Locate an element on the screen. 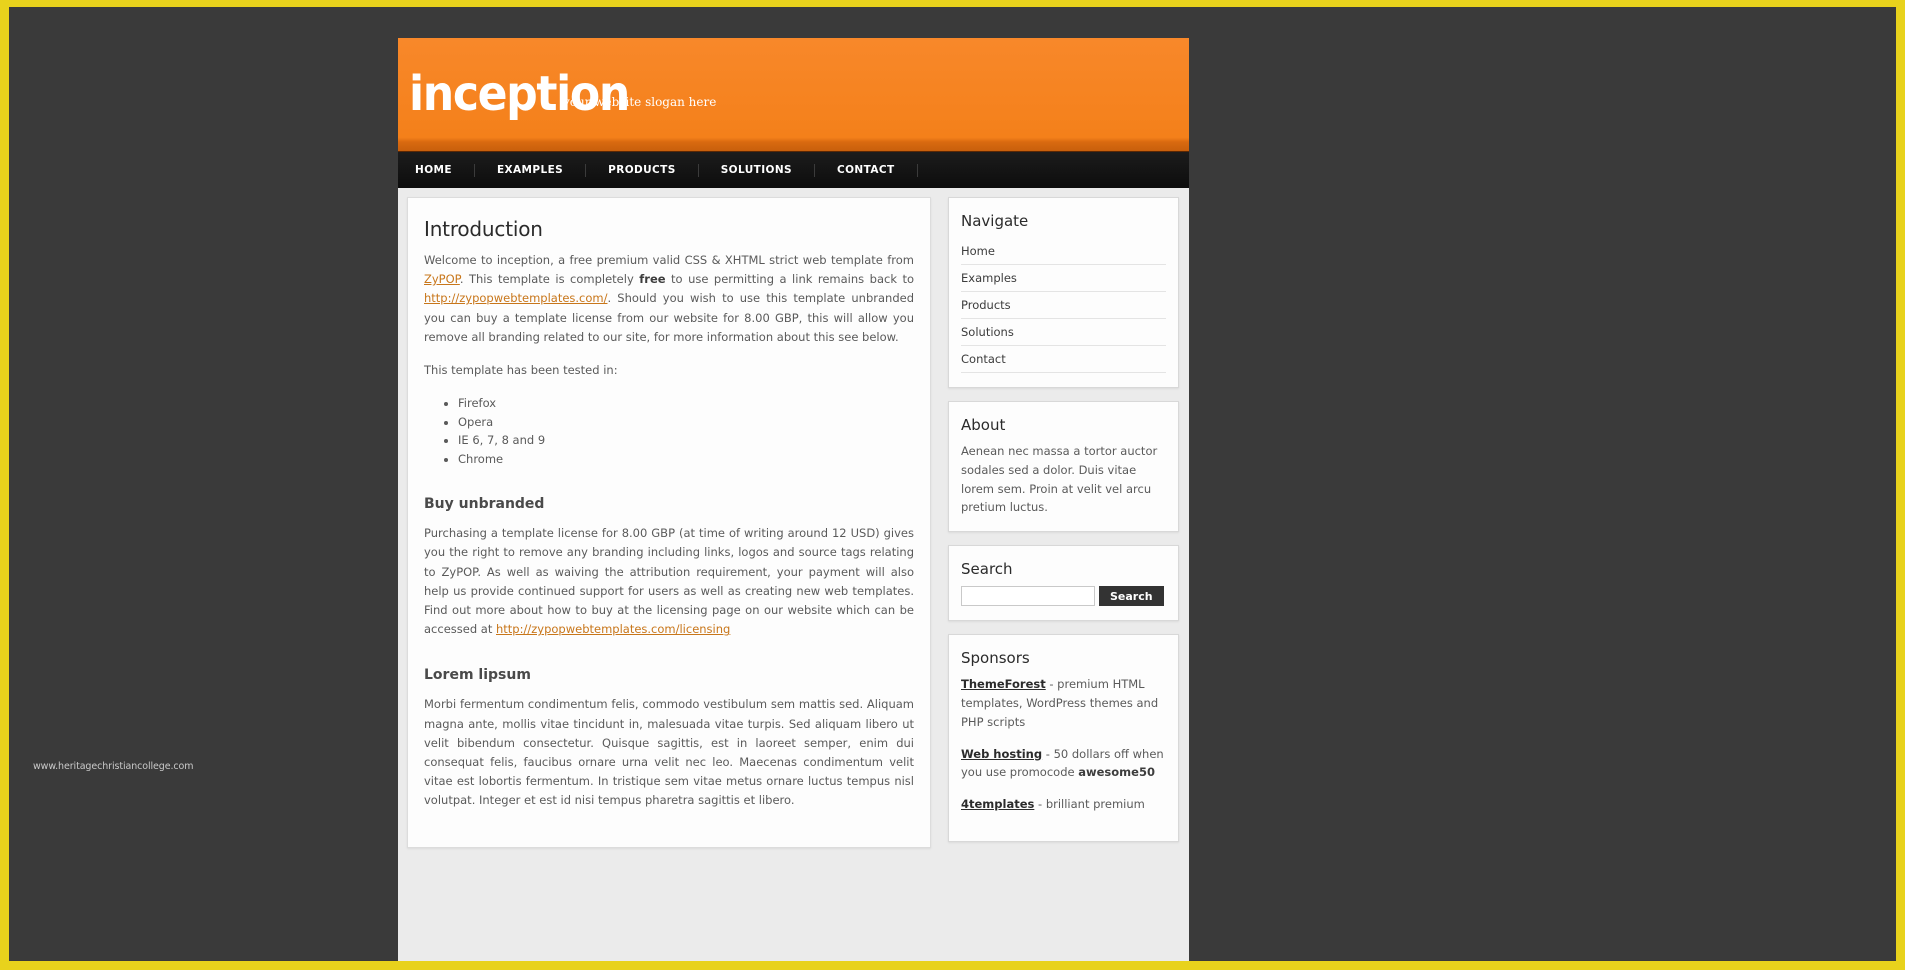 The image size is (1905, 970). sidebar-item-examples: Examples is located at coordinates (1063, 278).